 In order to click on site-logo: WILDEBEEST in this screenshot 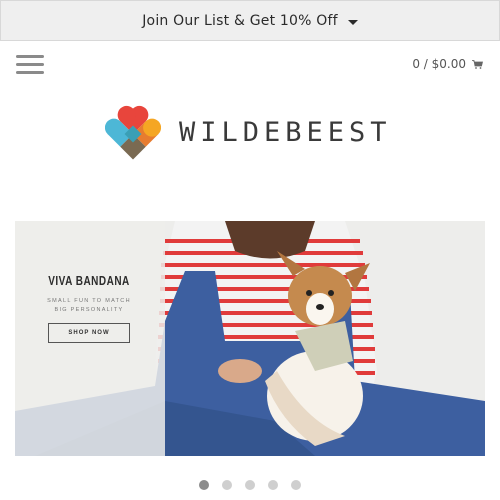, I will do `click(248, 132)`.